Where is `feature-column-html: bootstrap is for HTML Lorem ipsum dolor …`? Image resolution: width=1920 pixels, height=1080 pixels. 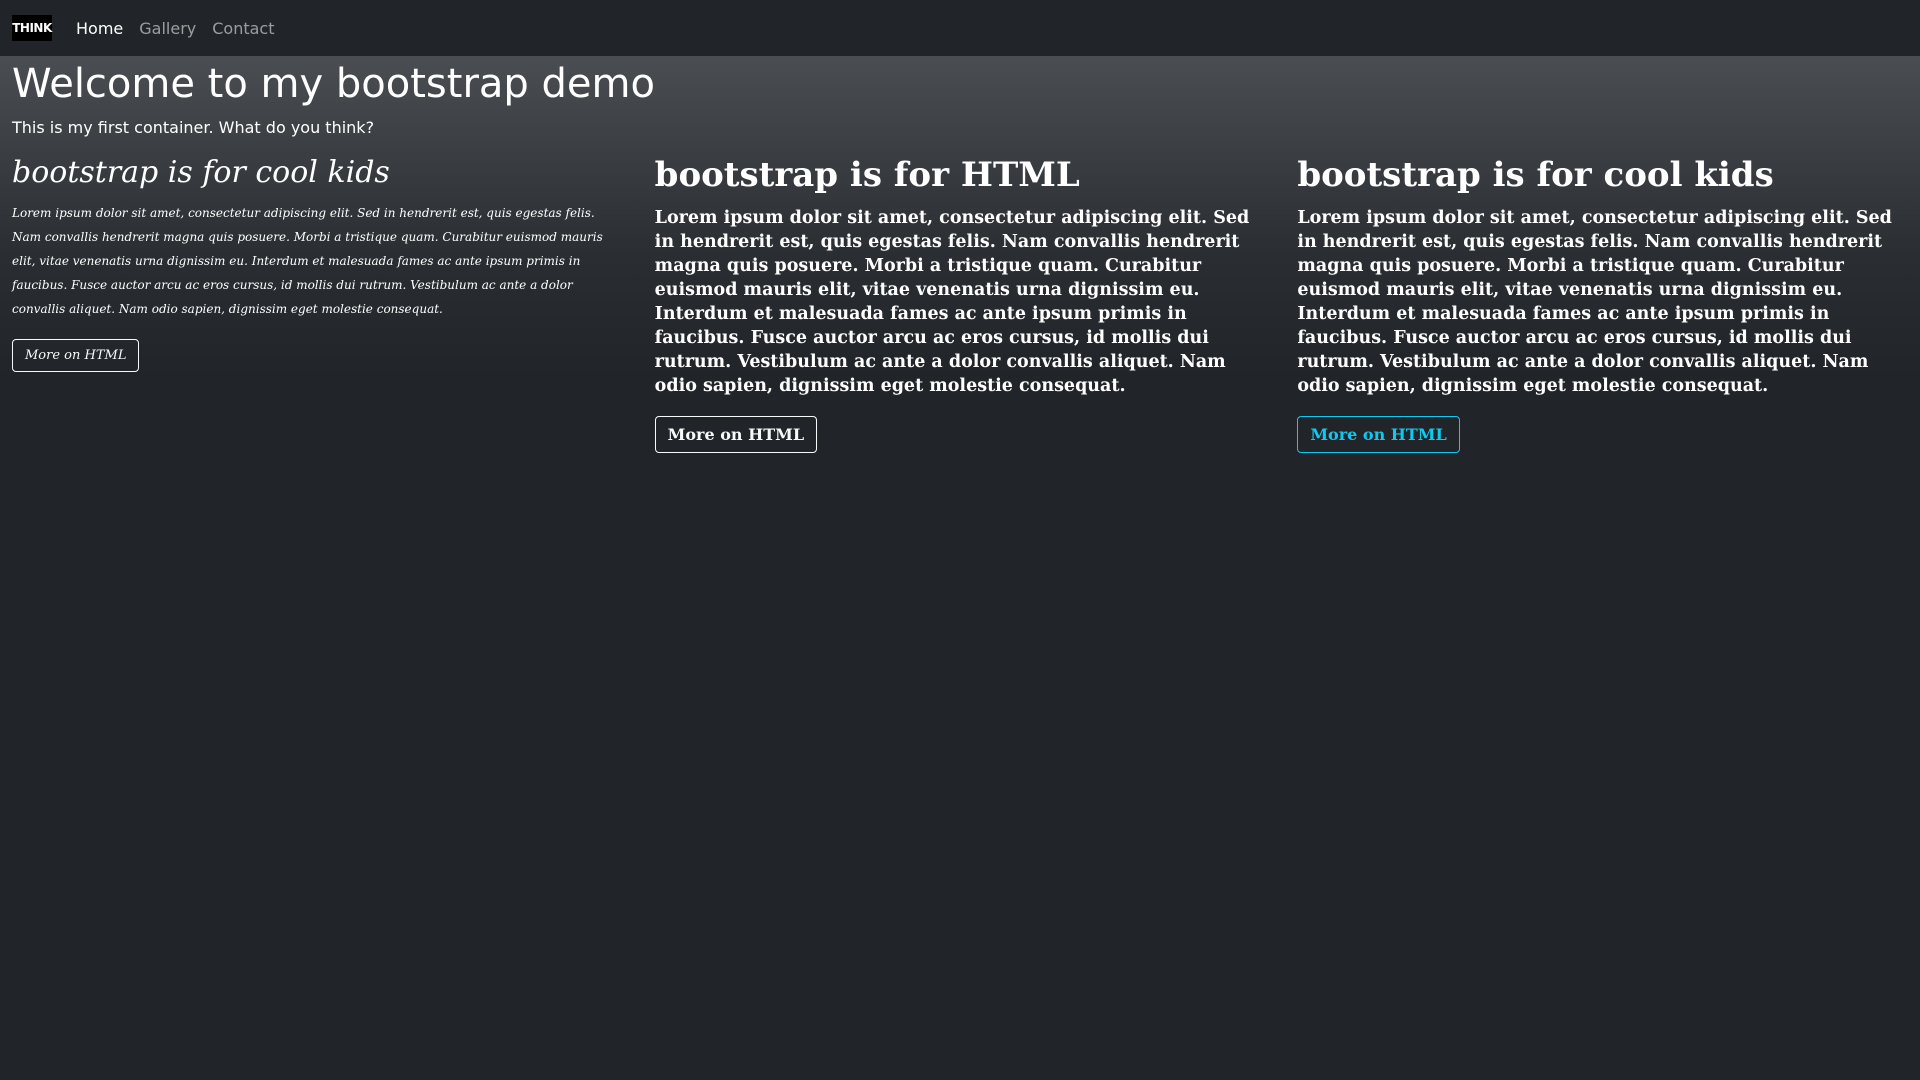 feature-column-html: bootstrap is for HTML Lorem ipsum dolor … is located at coordinates (960, 304).